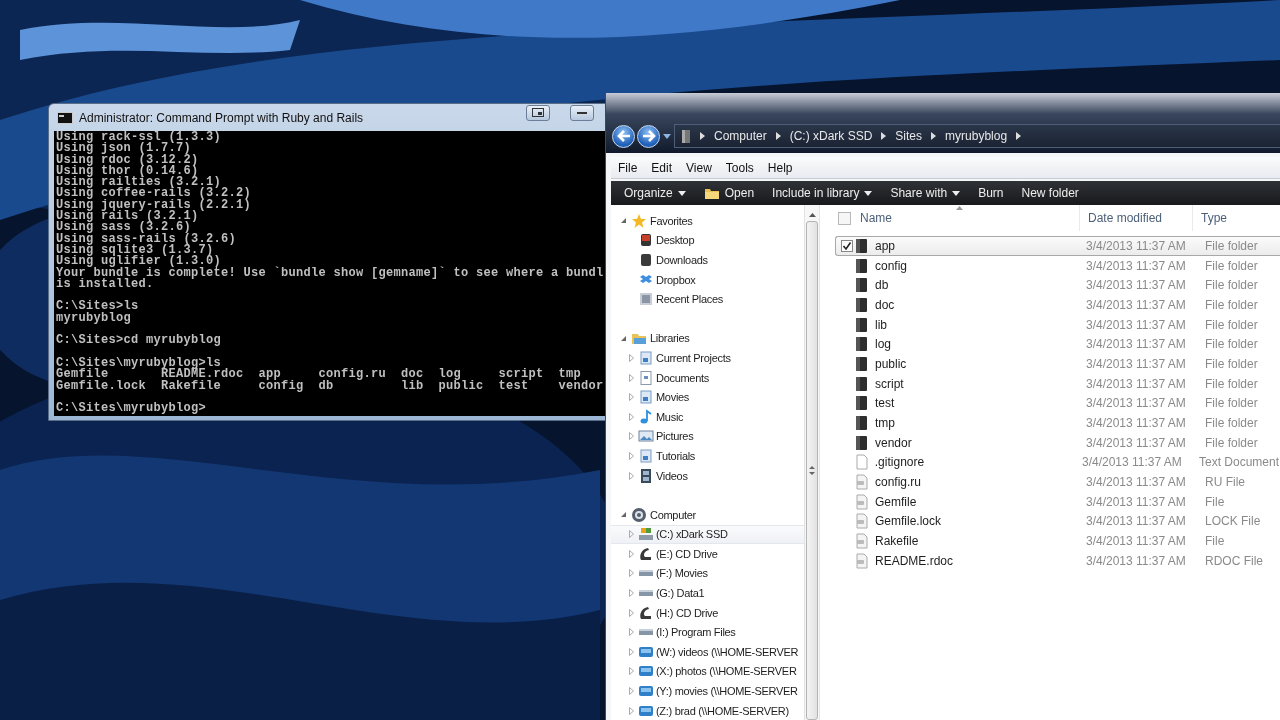 The height and width of the screenshot is (720, 1280). I want to click on forward-arrow-icon, so click(648, 136).